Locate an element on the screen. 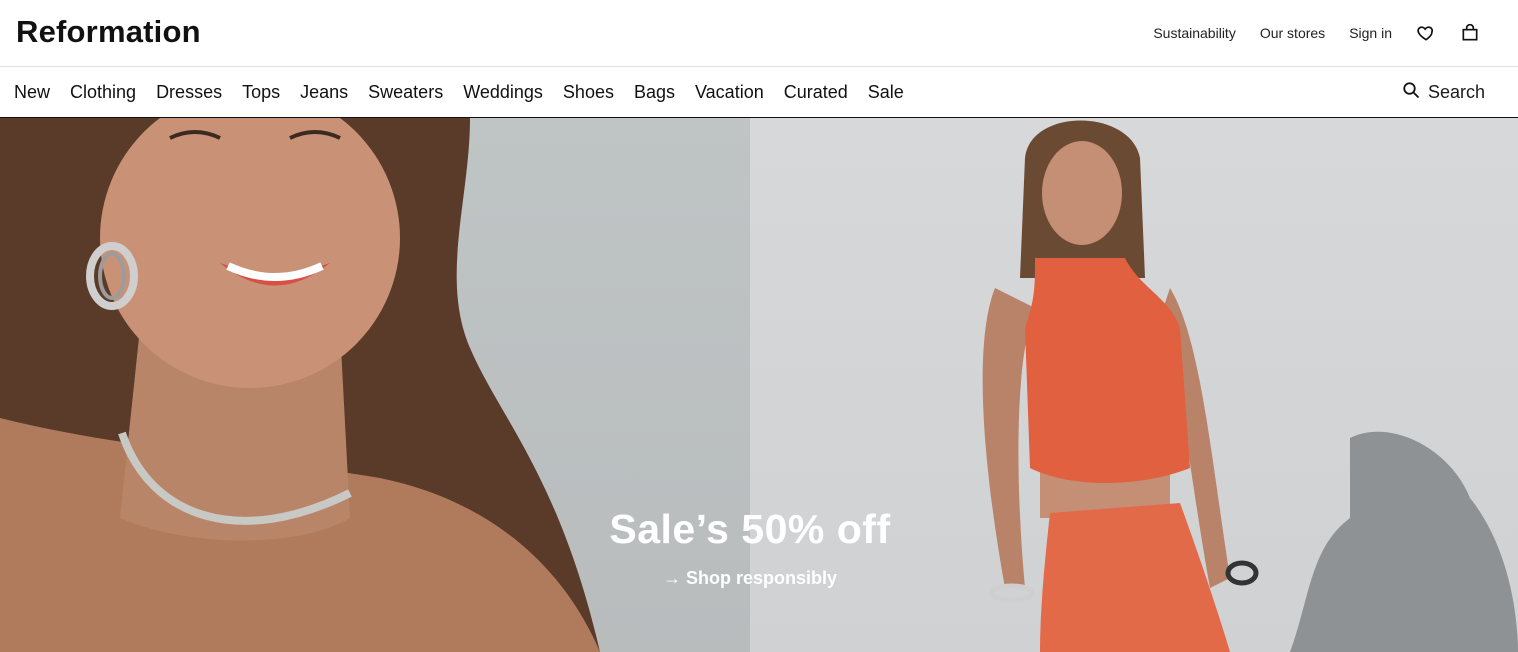 This screenshot has width=1518, height=652. brand-logo: Reformation is located at coordinates (108, 32).